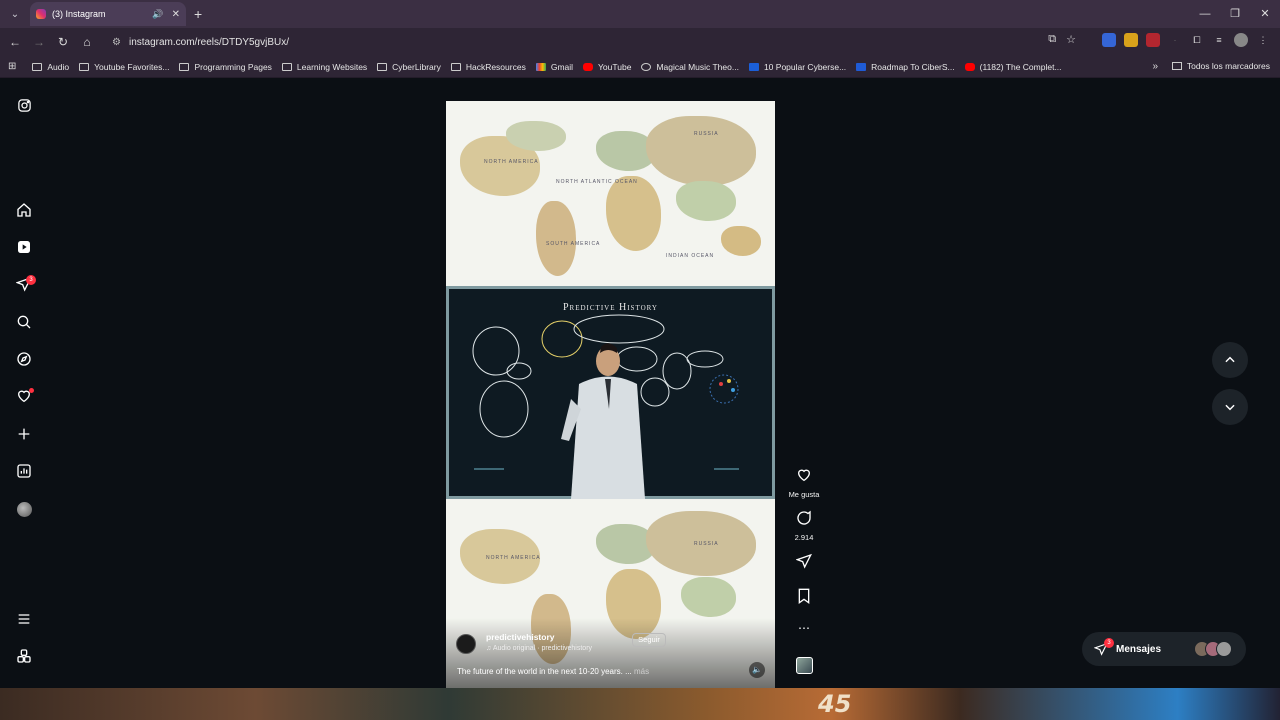  What do you see at coordinates (1153, 40) in the screenshot?
I see `extension-red-icon` at bounding box center [1153, 40].